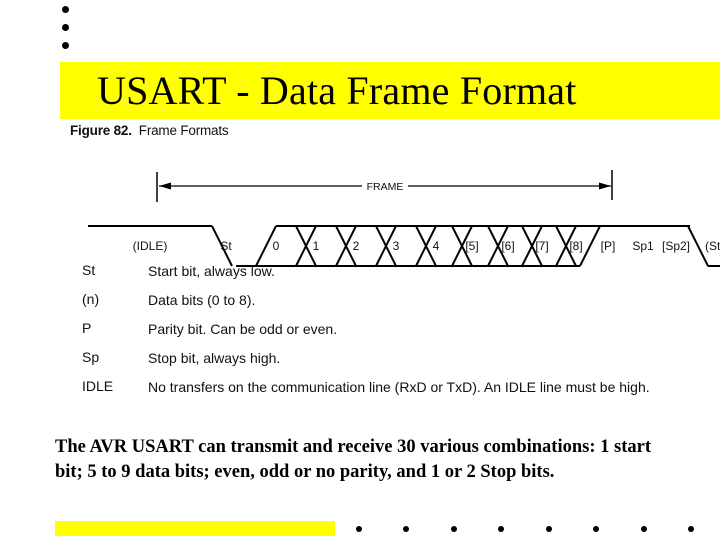 This screenshot has width=720, height=540. What do you see at coordinates (575, 246) in the screenshot?
I see `label-bit-8: [8]` at bounding box center [575, 246].